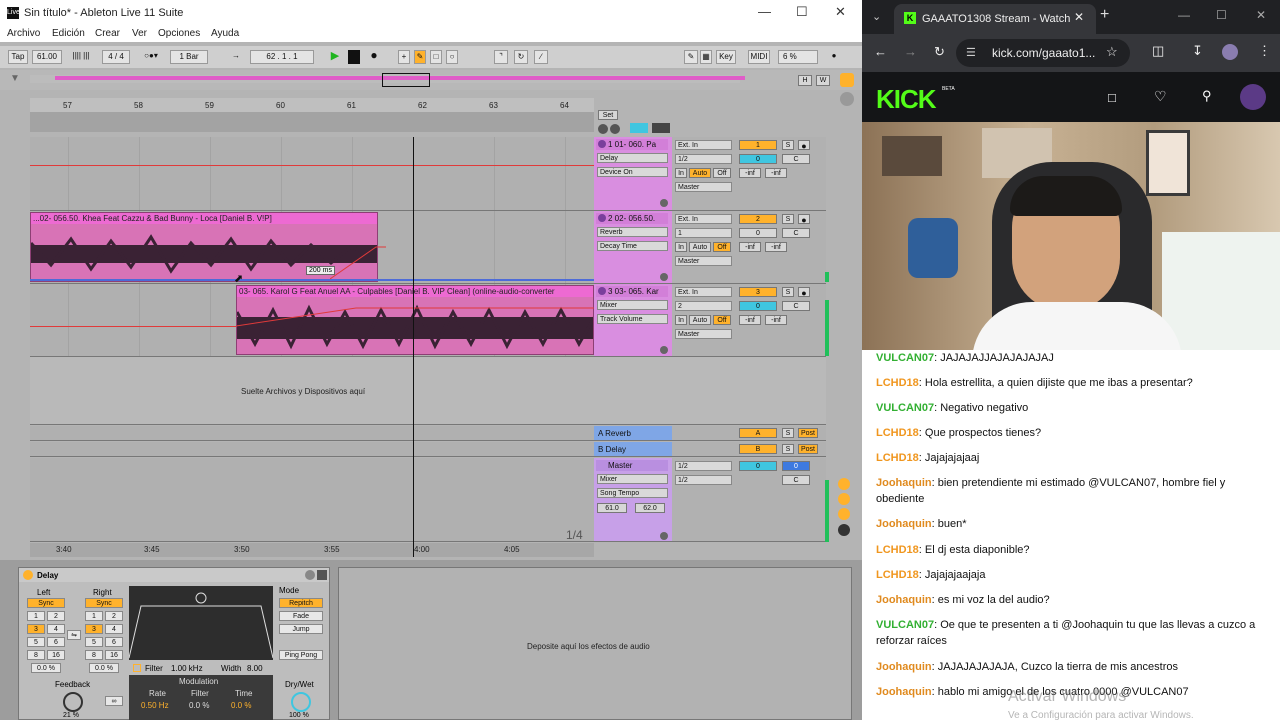  Describe the element at coordinates (1221, 15) in the screenshot. I see `browser-maximize-icon: ☐` at that location.